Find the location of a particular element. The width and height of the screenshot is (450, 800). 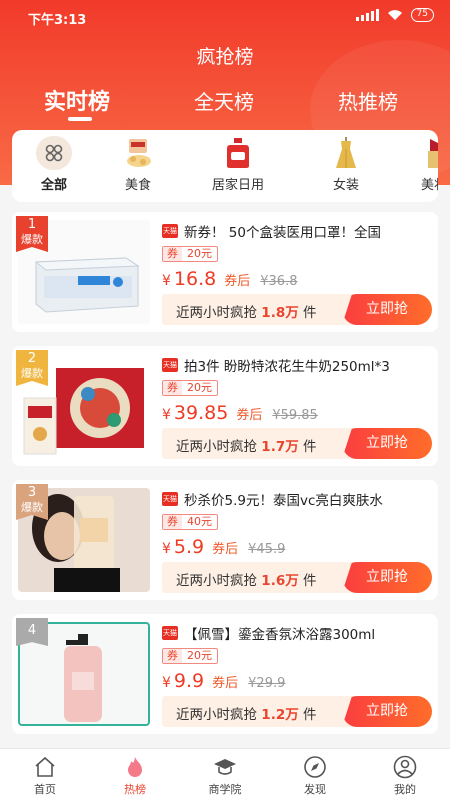

category-womens-clothing: 女装 is located at coordinates (346, 164).